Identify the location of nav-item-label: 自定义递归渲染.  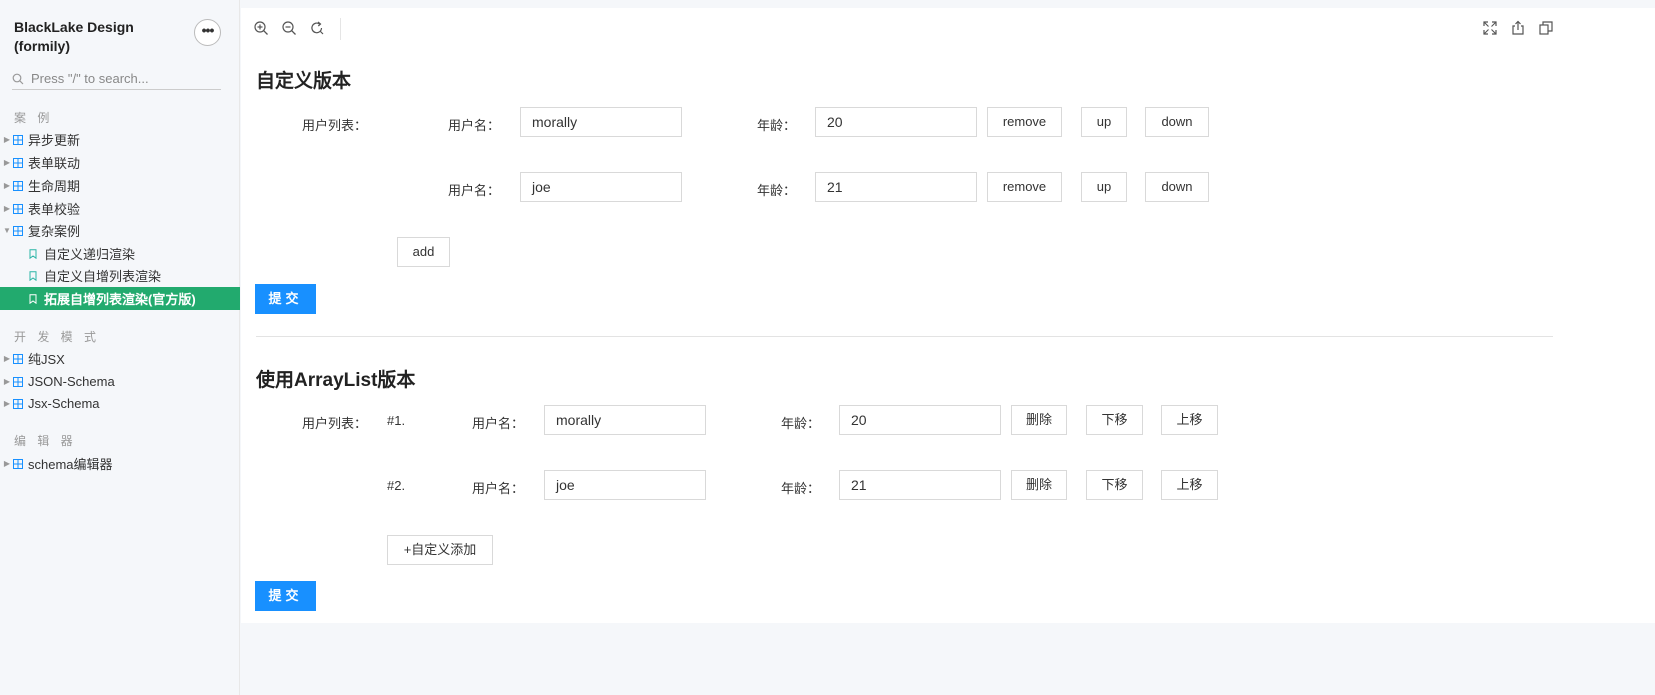
(90, 254).